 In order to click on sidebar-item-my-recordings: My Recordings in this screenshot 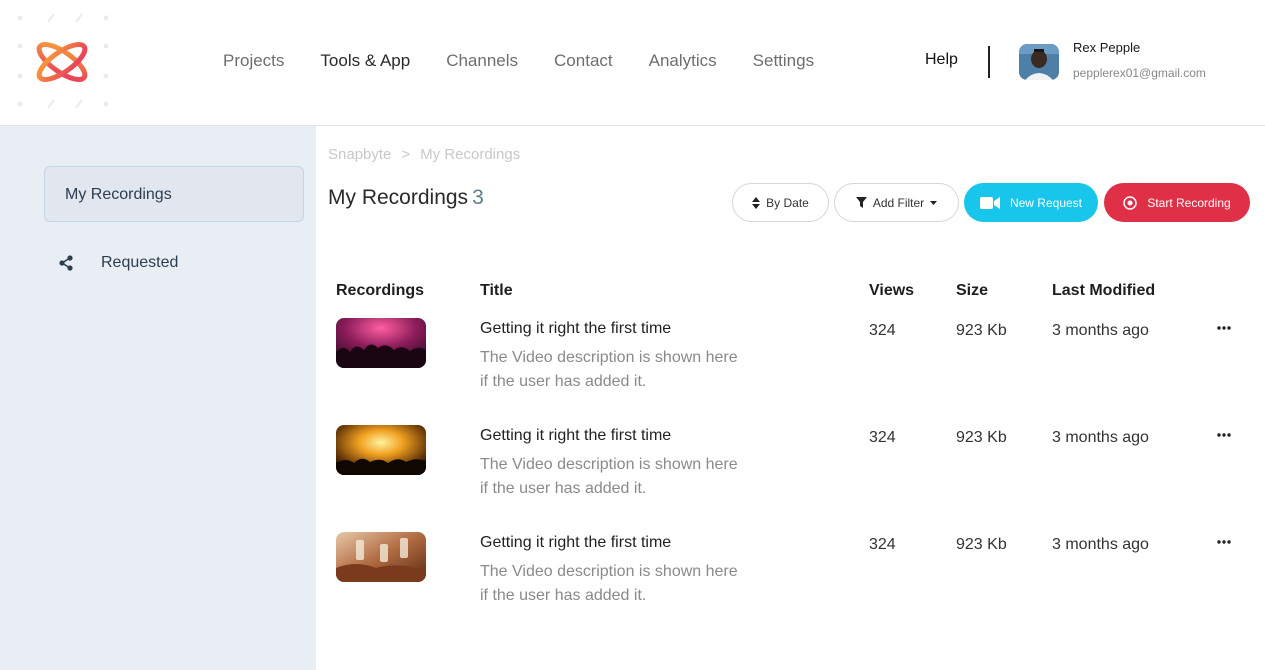, I will do `click(174, 194)`.